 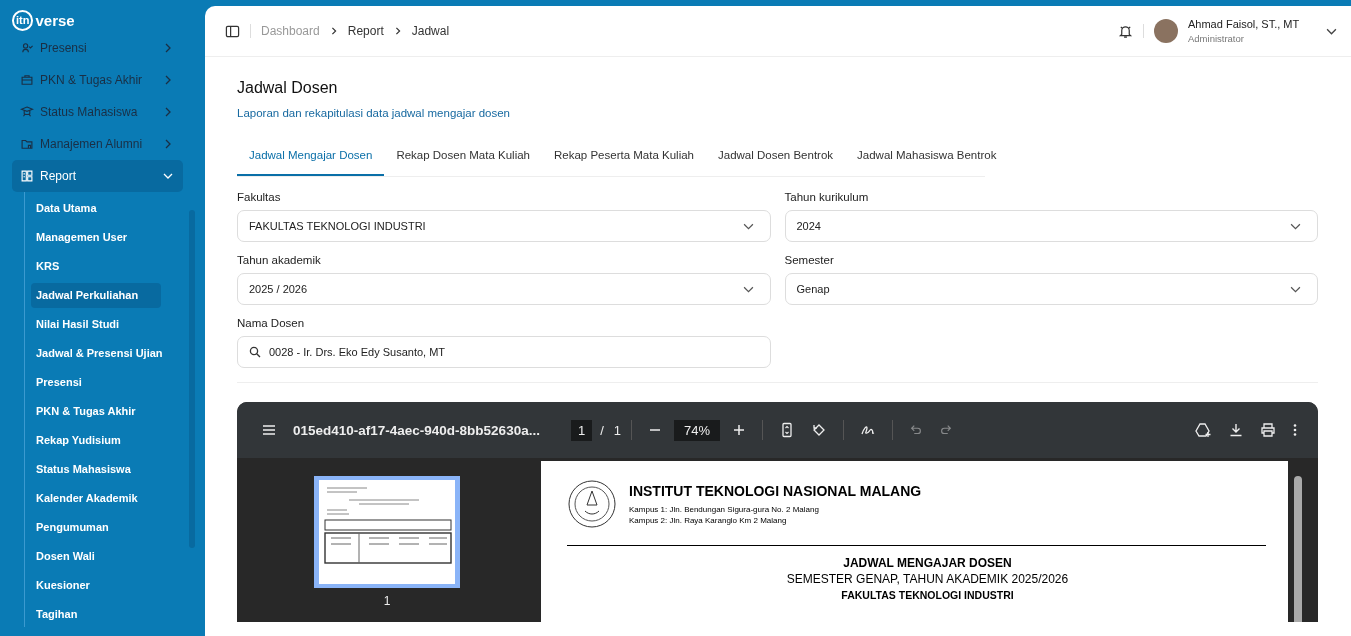 I want to click on select-field: 2025 / 2026, so click(x=504, y=289).